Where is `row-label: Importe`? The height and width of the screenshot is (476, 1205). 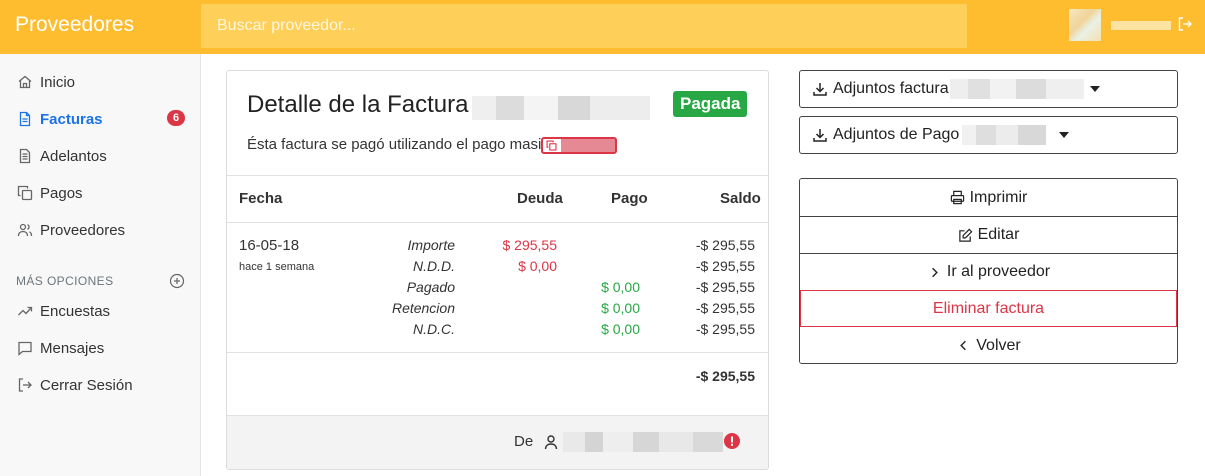 row-label: Importe is located at coordinates (431, 245).